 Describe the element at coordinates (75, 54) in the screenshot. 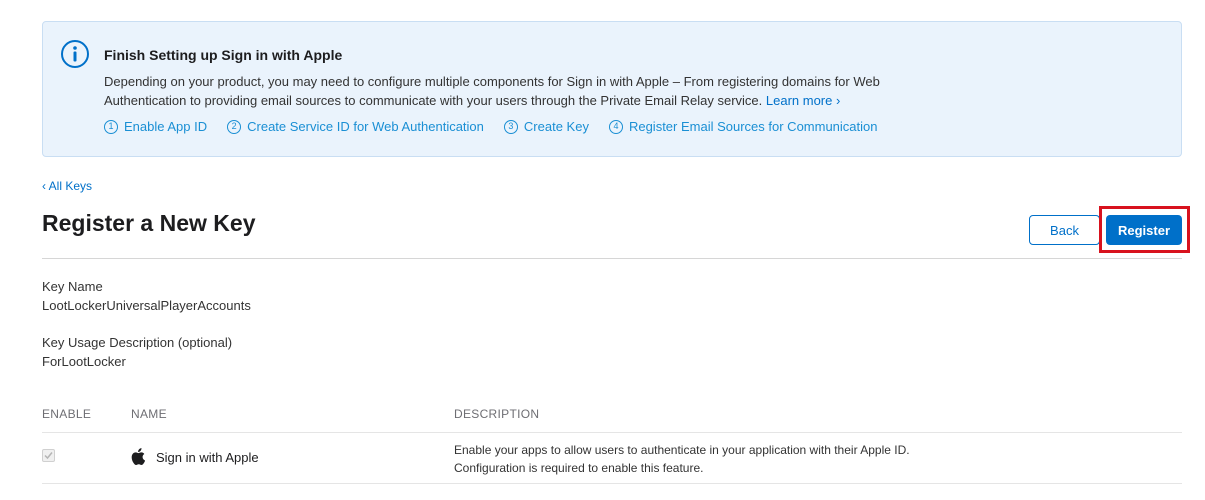

I see `info-icon` at that location.